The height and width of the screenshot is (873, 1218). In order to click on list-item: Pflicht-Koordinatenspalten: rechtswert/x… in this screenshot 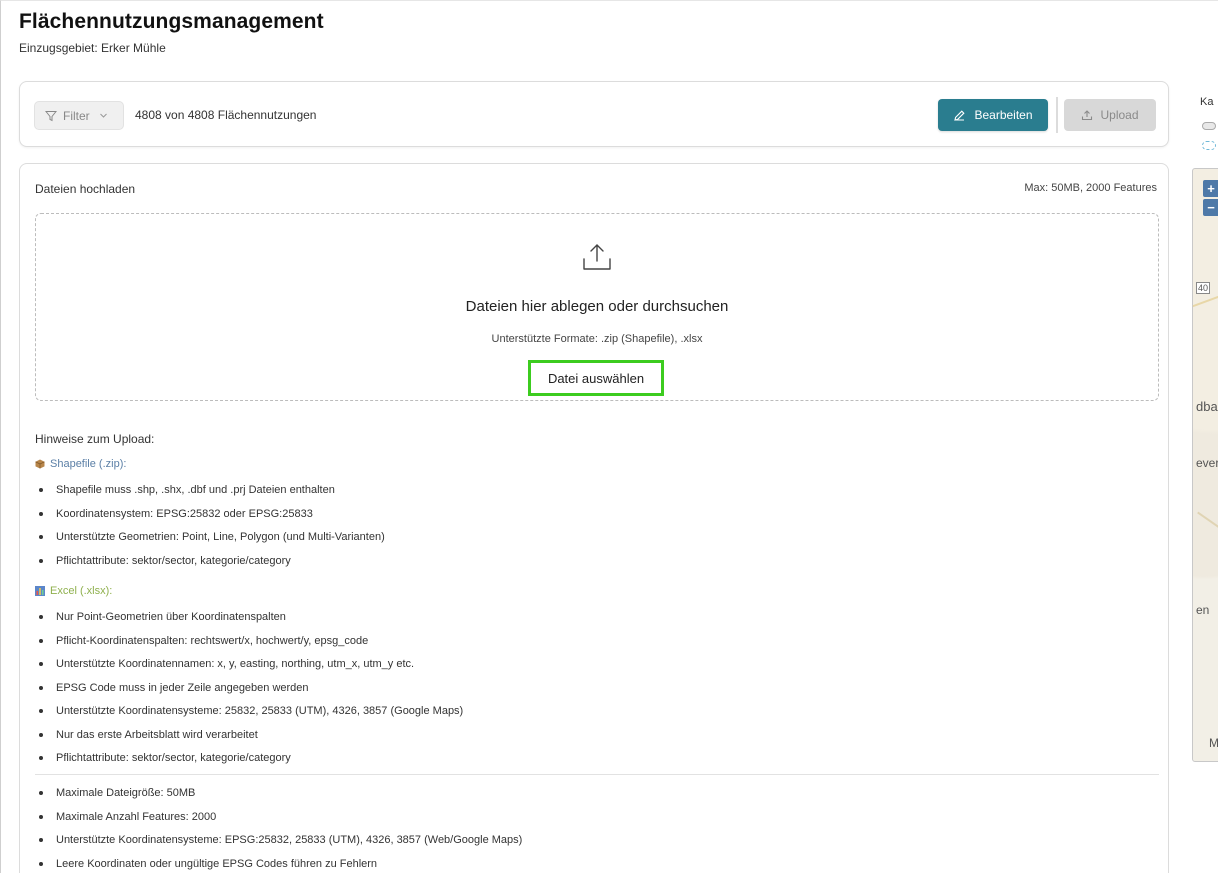, I will do `click(249, 646)`.